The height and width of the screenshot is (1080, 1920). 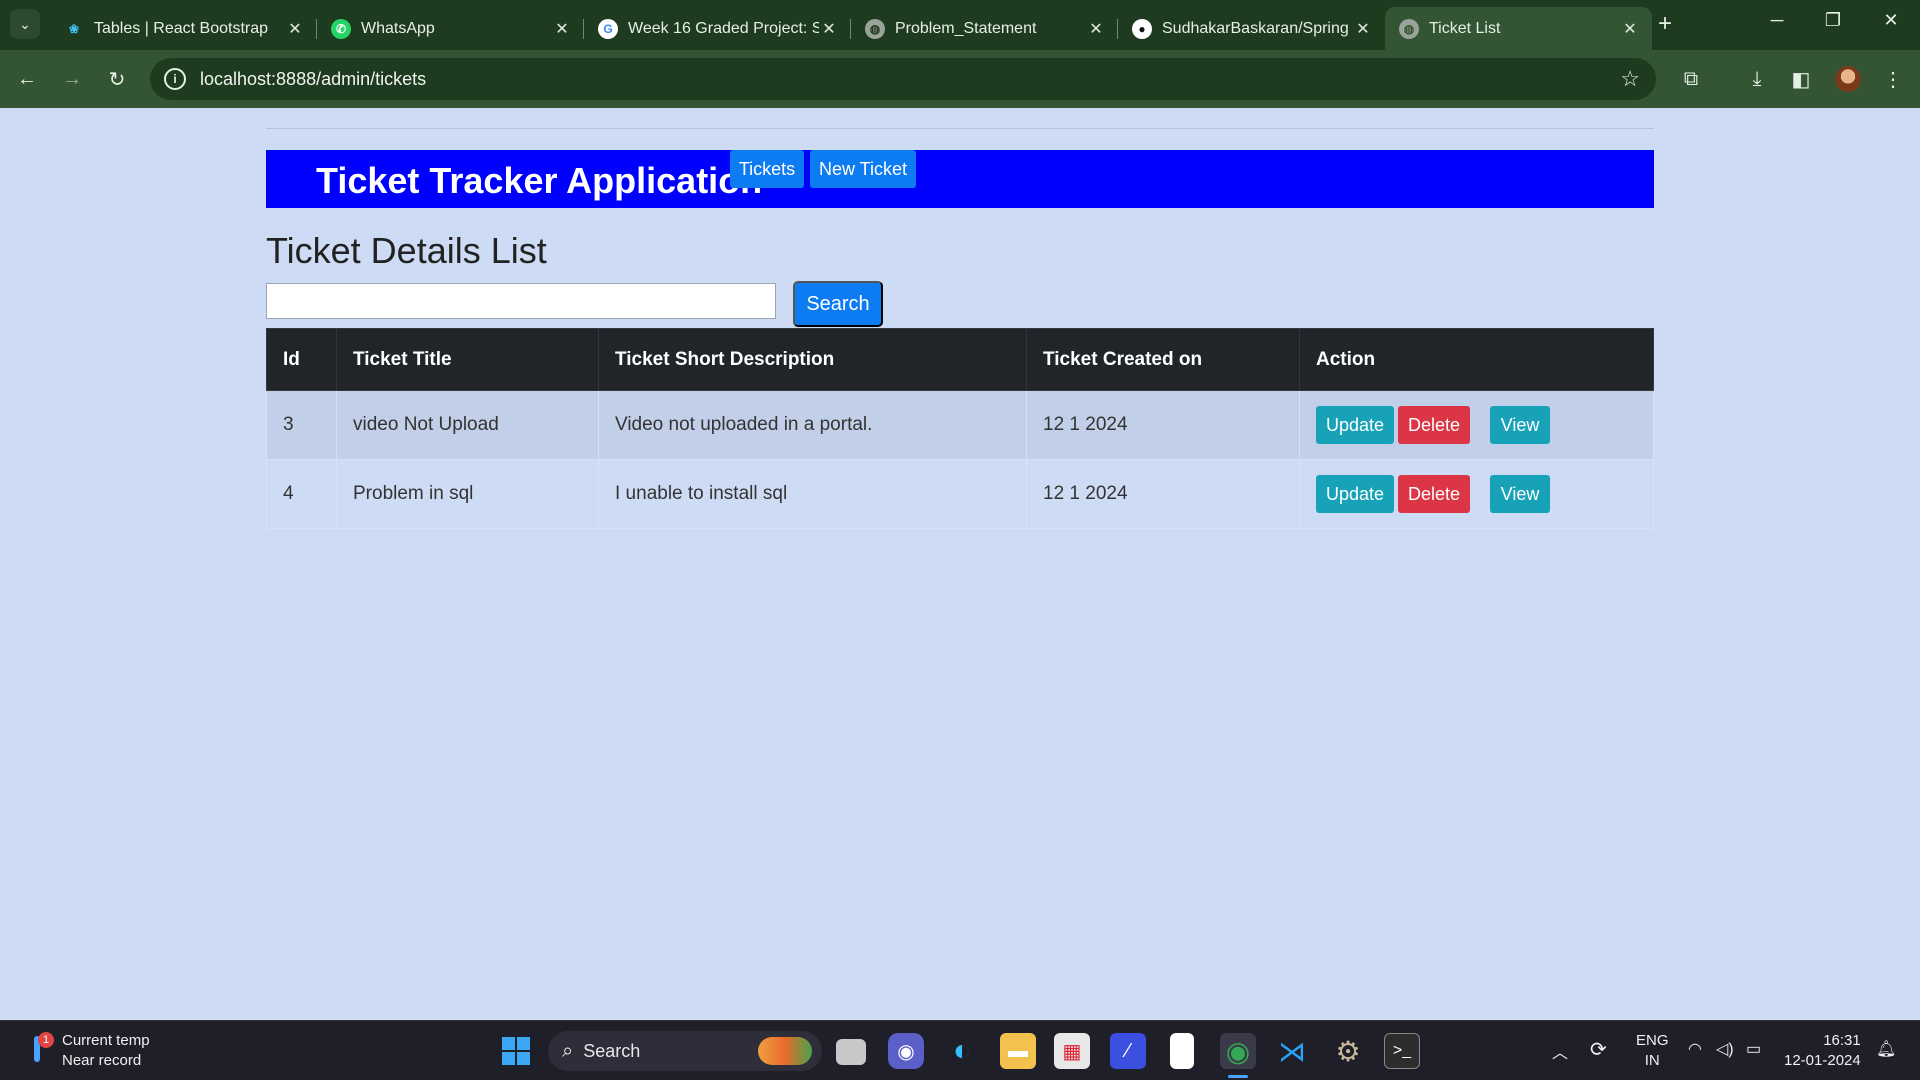 What do you see at coordinates (608, 28) in the screenshot?
I see `google-icon: G` at bounding box center [608, 28].